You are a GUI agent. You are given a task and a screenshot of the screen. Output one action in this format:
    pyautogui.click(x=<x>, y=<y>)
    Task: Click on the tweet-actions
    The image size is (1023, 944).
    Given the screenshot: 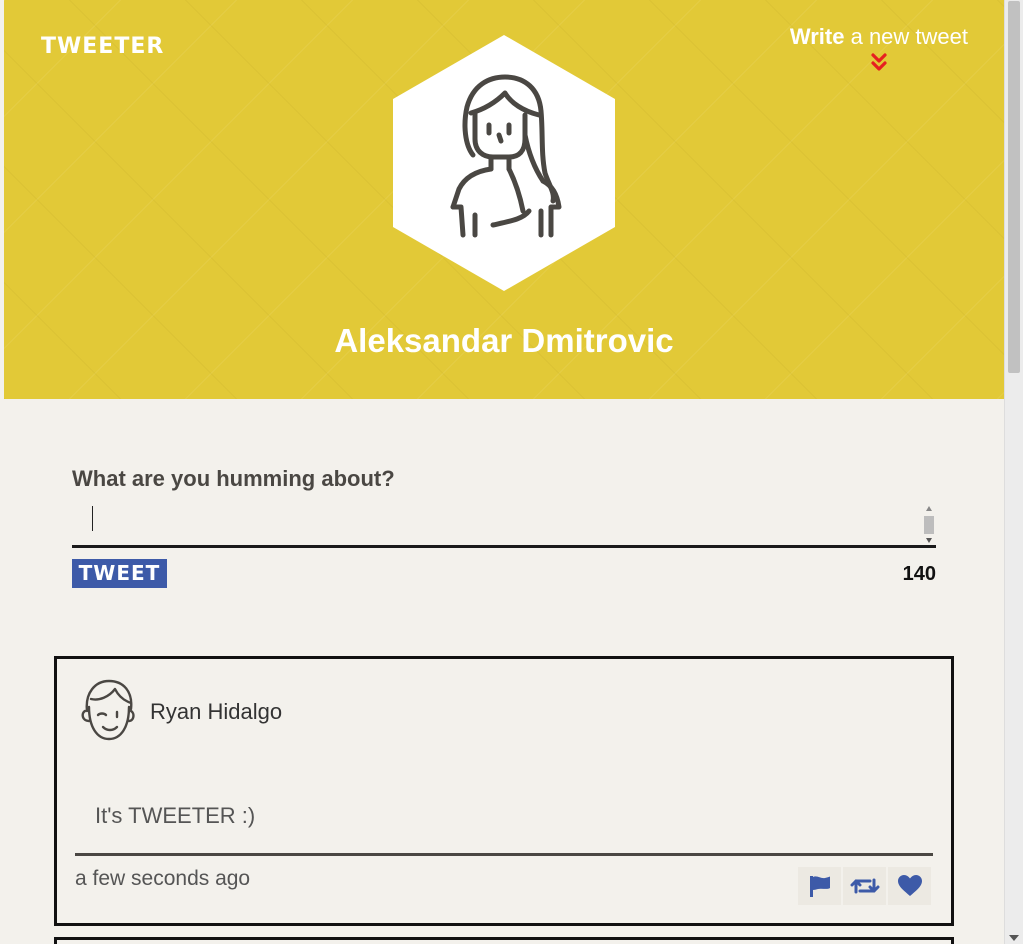 What is the action you would take?
    pyautogui.click(x=864, y=886)
    